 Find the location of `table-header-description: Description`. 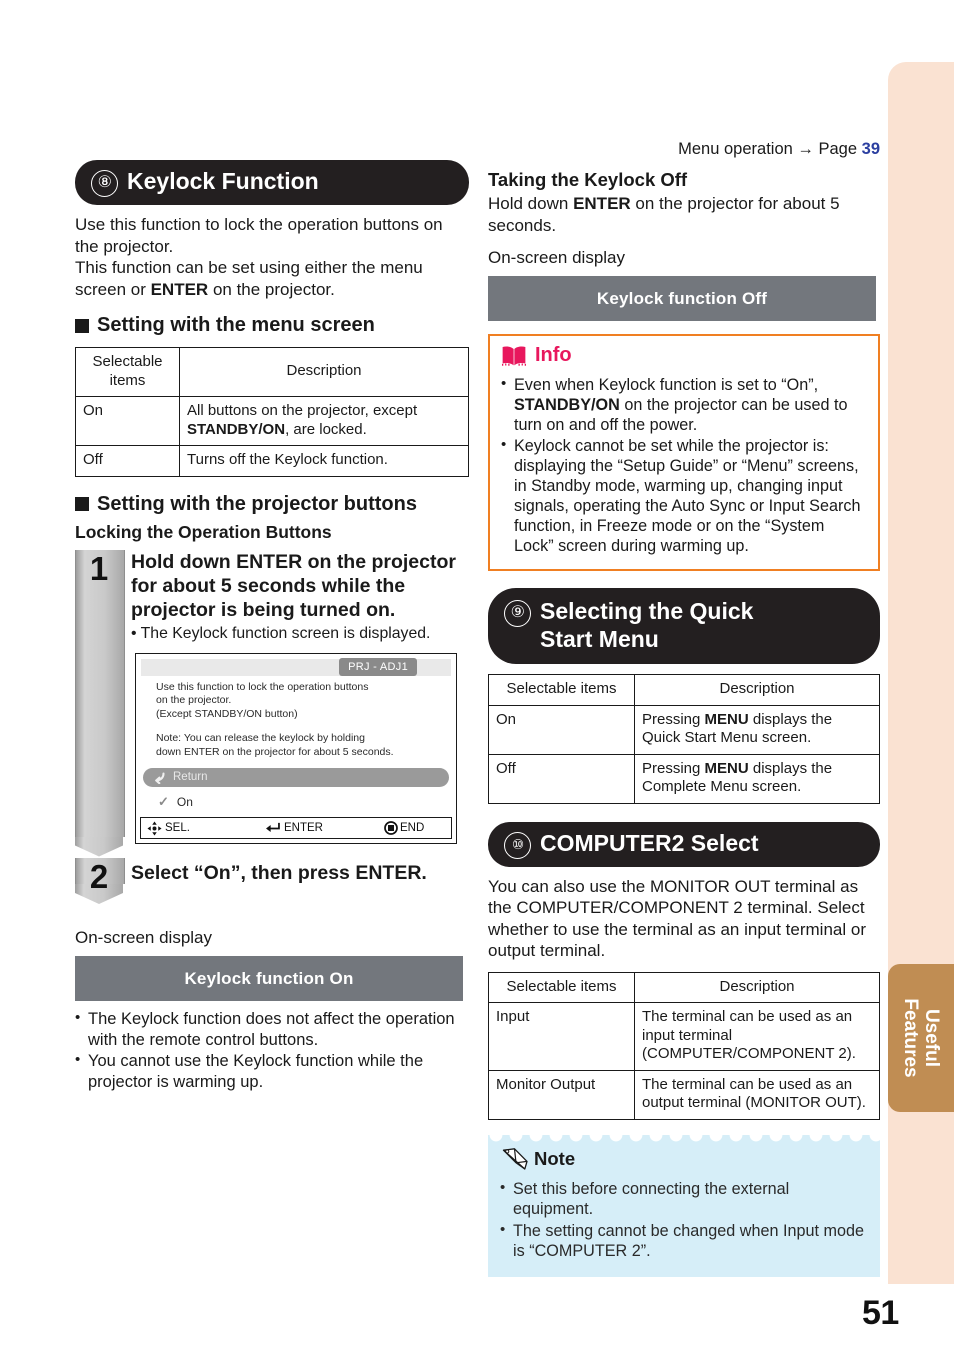

table-header-description: Description is located at coordinates (324, 372).